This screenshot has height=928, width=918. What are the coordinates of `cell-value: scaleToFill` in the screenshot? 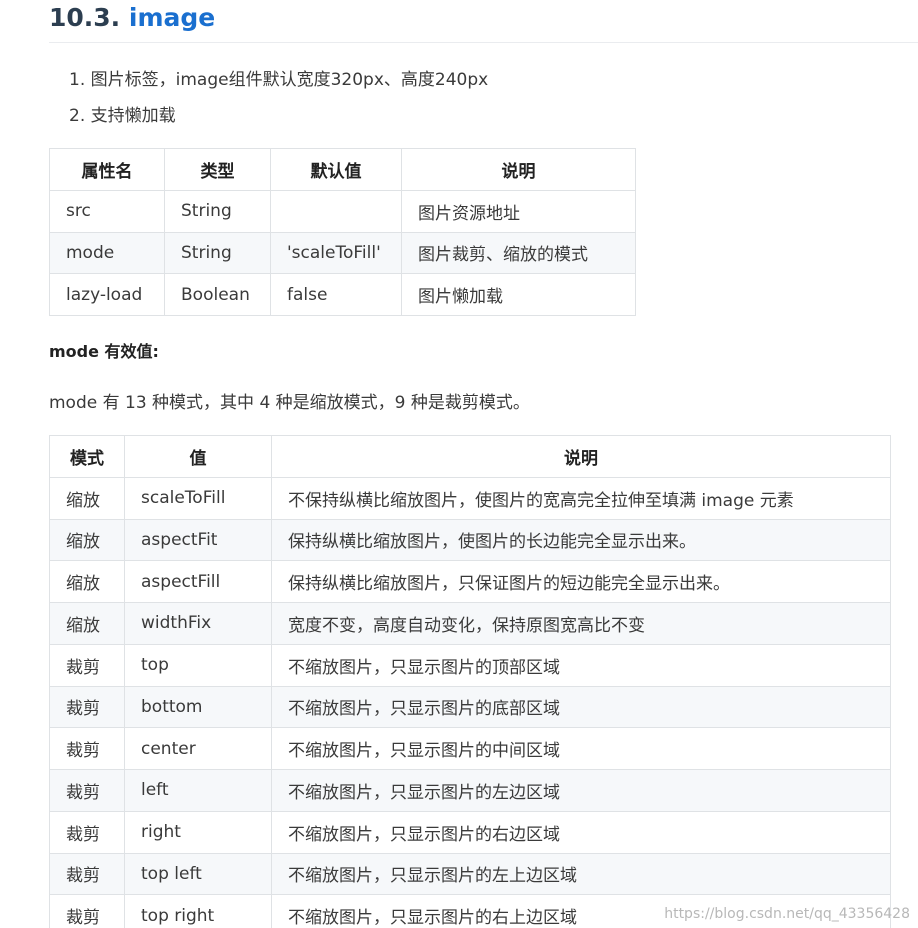 It's located at (198, 498).